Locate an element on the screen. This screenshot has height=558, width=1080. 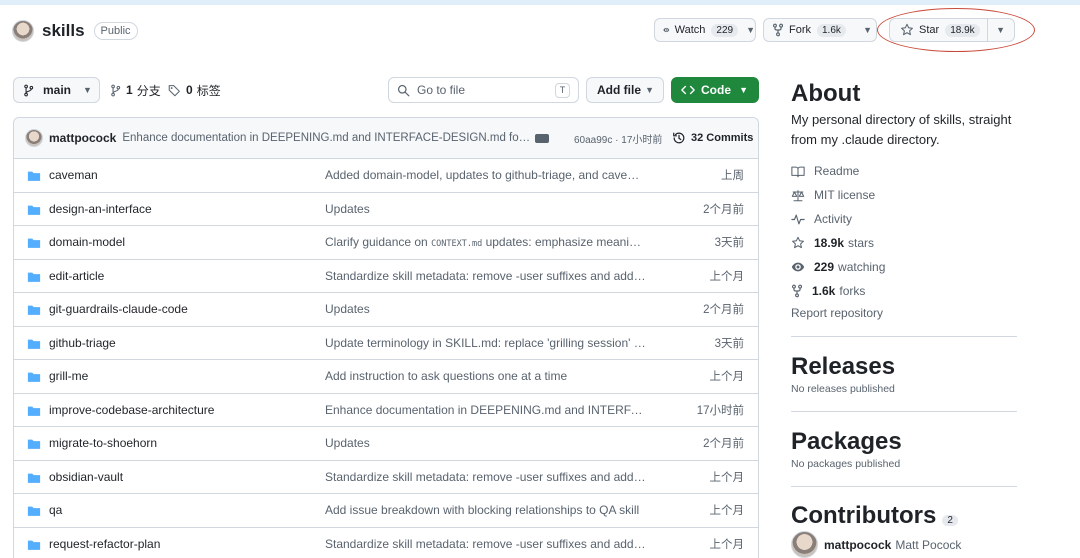
branches-count: 1 is located at coordinates (129, 90).